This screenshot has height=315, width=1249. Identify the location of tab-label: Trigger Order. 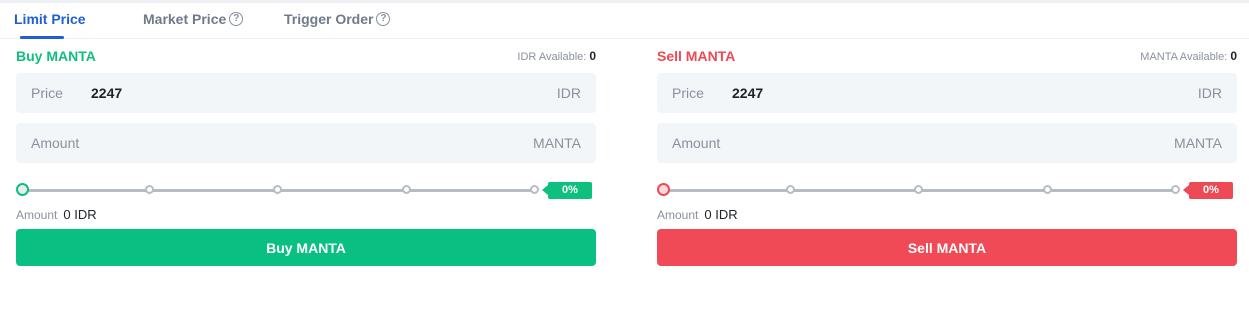
(329, 19).